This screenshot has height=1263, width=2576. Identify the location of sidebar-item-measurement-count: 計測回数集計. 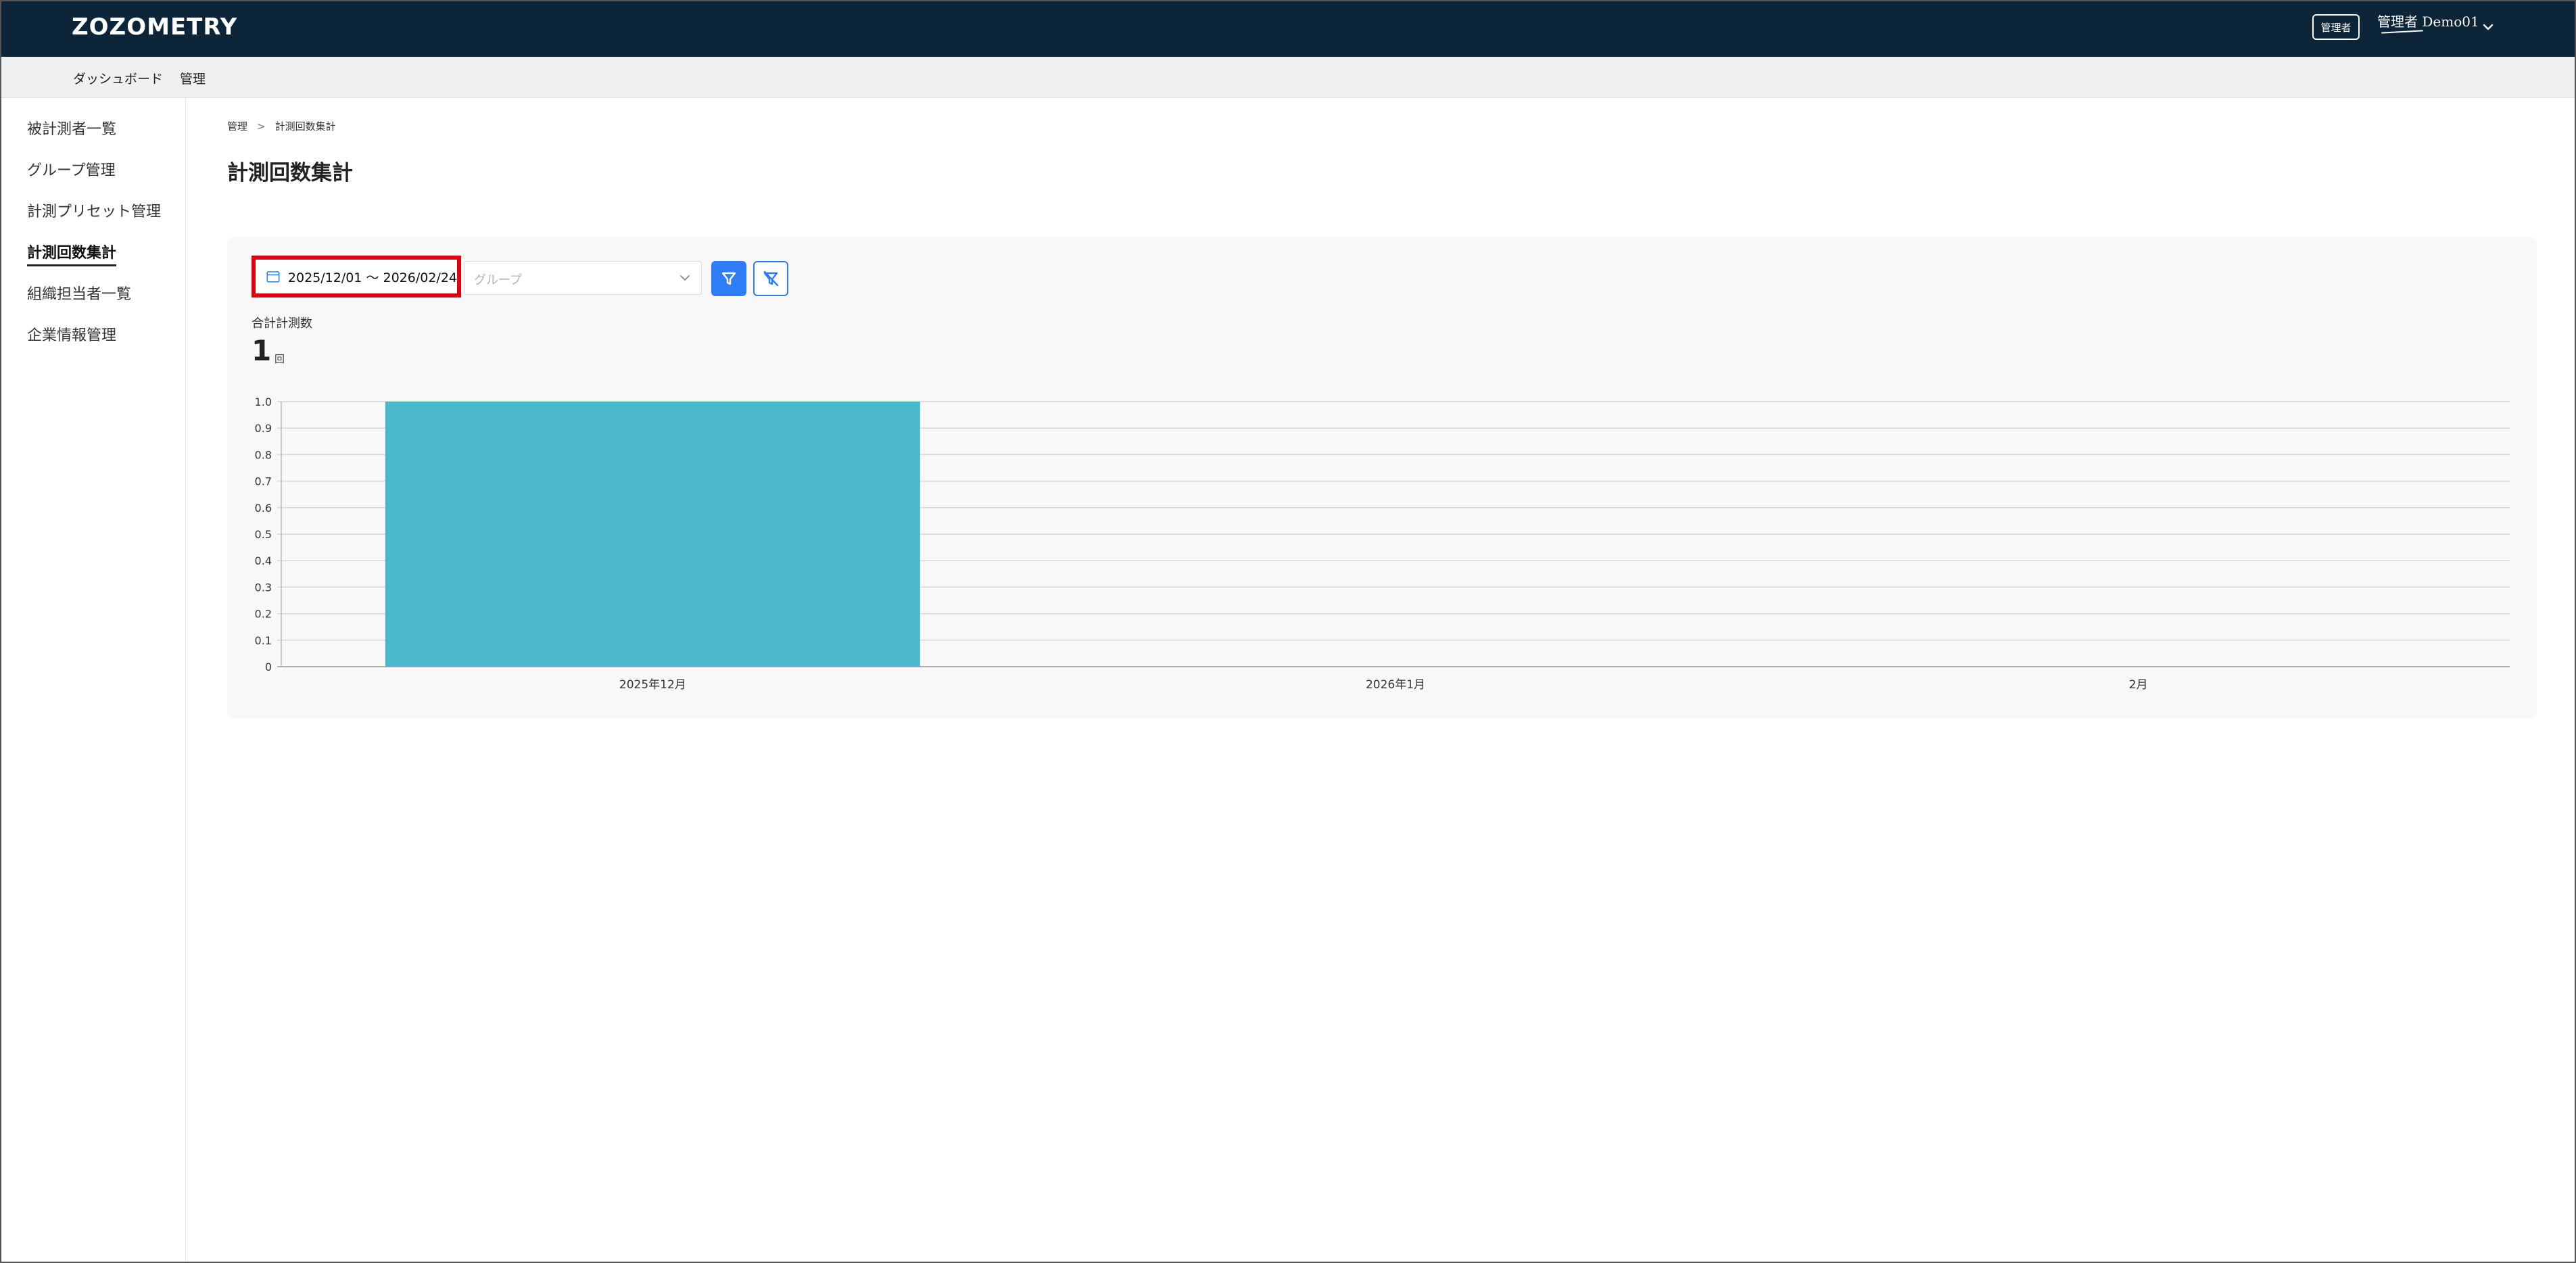
(72, 253).